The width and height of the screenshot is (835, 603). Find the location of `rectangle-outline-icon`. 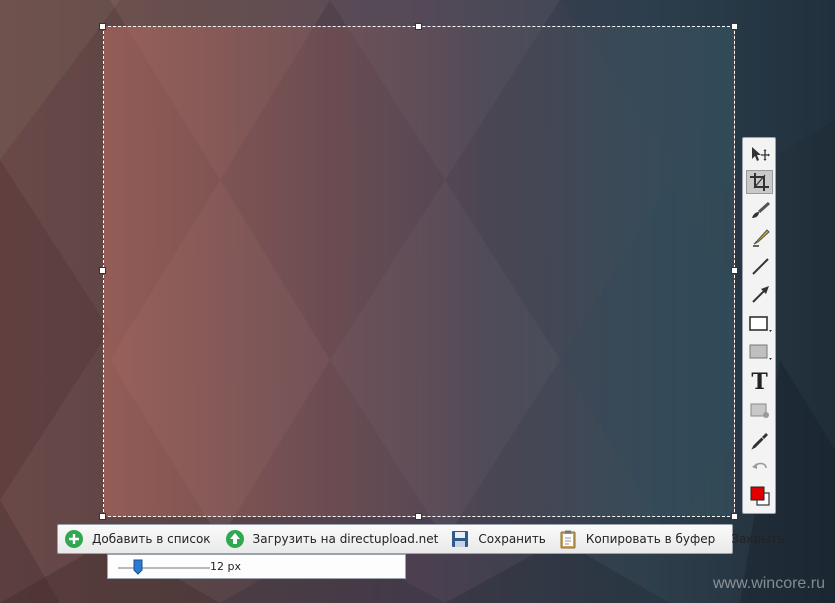

rectangle-outline-icon is located at coordinates (760, 324).